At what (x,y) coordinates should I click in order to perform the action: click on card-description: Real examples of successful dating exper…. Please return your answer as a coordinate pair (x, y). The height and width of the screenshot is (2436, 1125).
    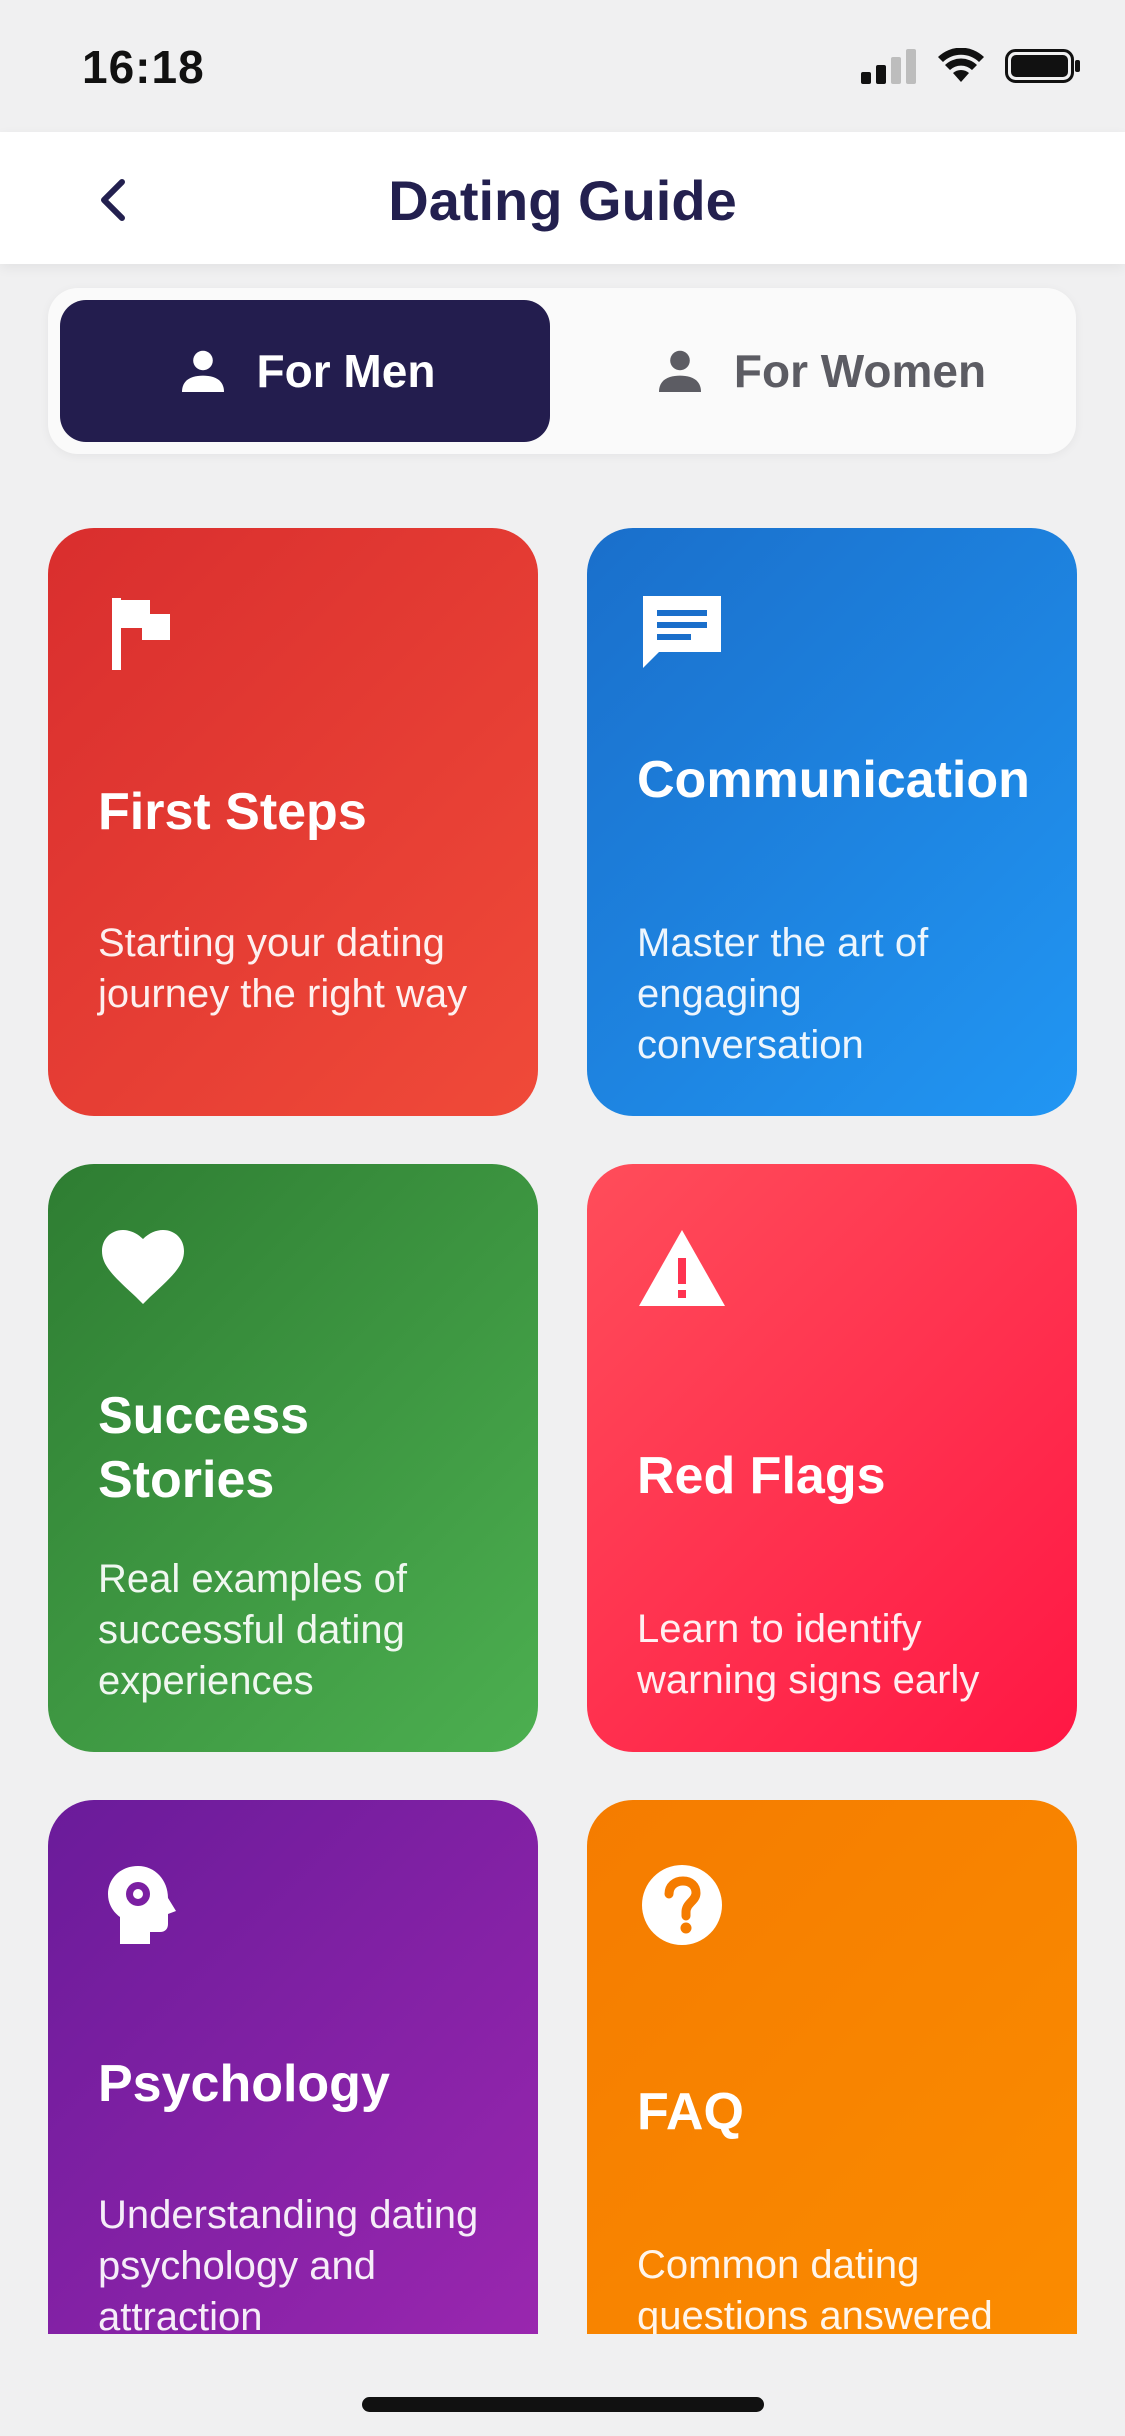
    Looking at the image, I should click on (253, 1630).